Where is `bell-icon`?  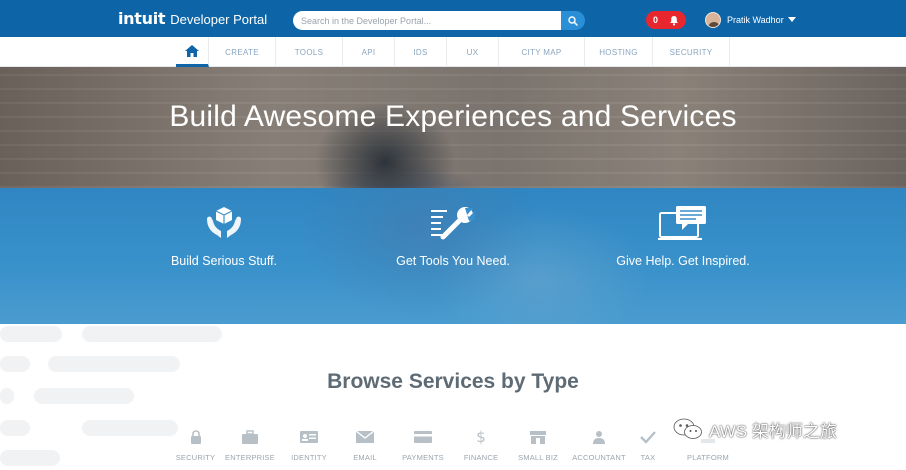 bell-icon is located at coordinates (674, 20).